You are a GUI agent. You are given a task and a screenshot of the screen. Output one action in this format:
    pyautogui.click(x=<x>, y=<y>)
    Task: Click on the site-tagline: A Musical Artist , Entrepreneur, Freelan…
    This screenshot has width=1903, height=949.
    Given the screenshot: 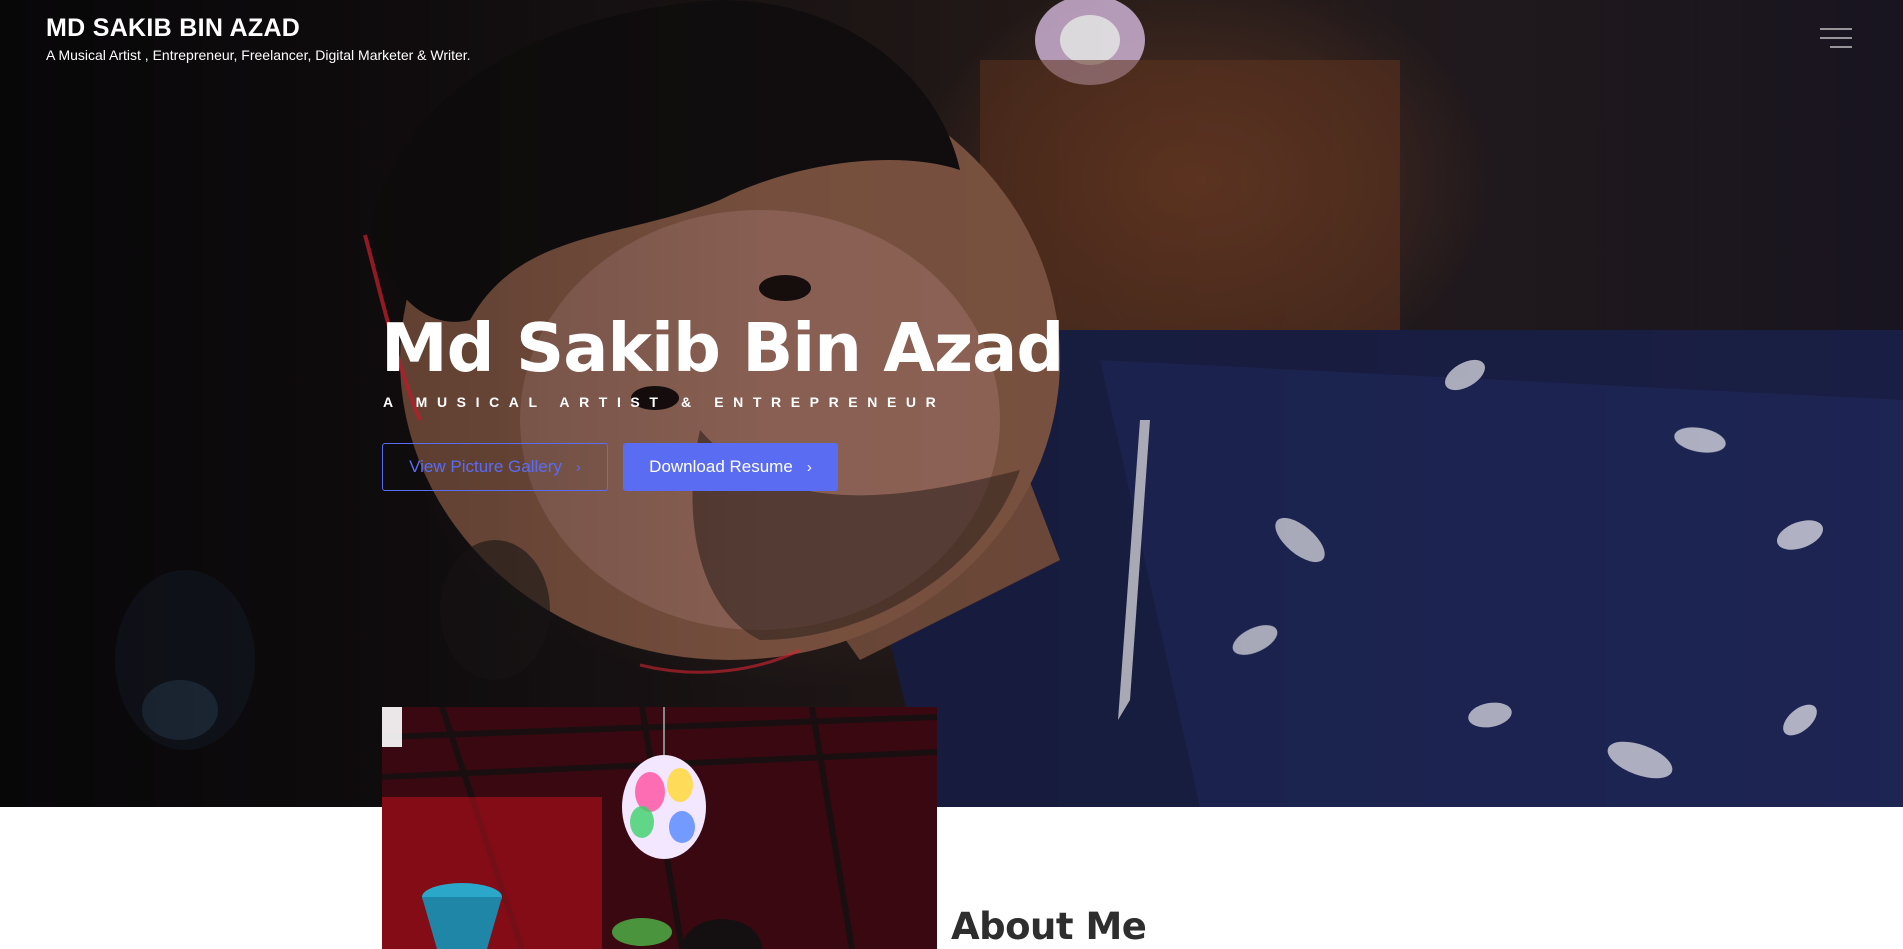 What is the action you would take?
    pyautogui.click(x=258, y=55)
    